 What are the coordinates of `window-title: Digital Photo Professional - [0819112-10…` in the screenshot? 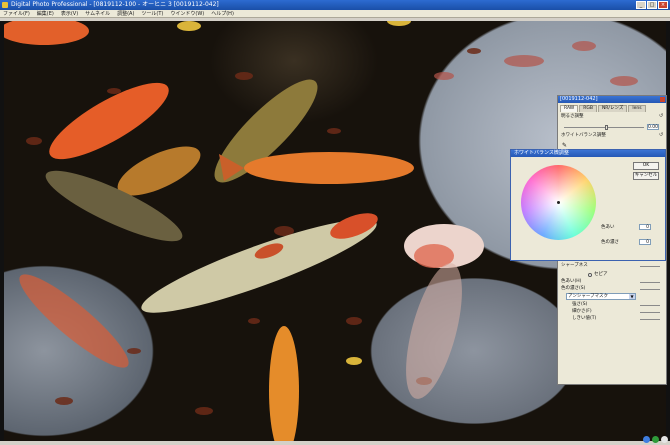 It's located at (115, 4).